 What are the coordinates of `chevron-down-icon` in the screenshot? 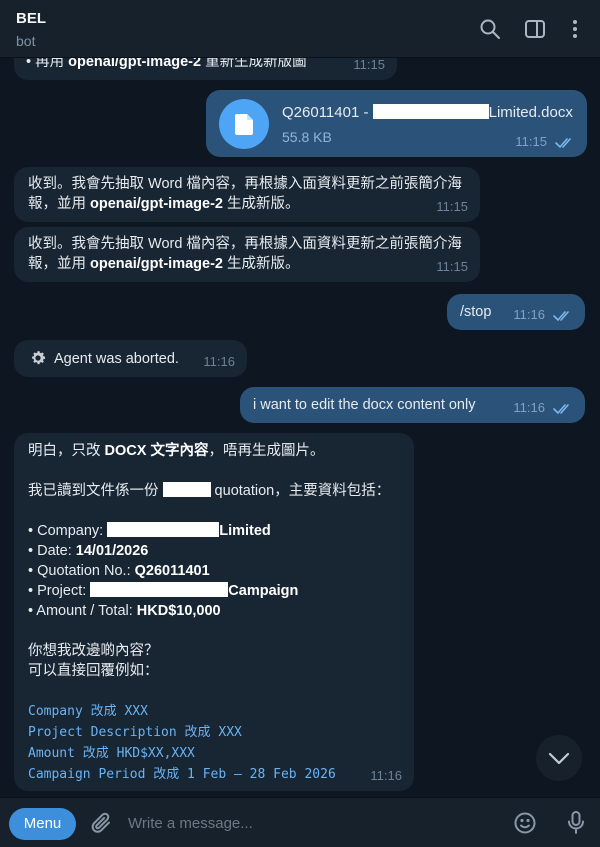 It's located at (559, 758).